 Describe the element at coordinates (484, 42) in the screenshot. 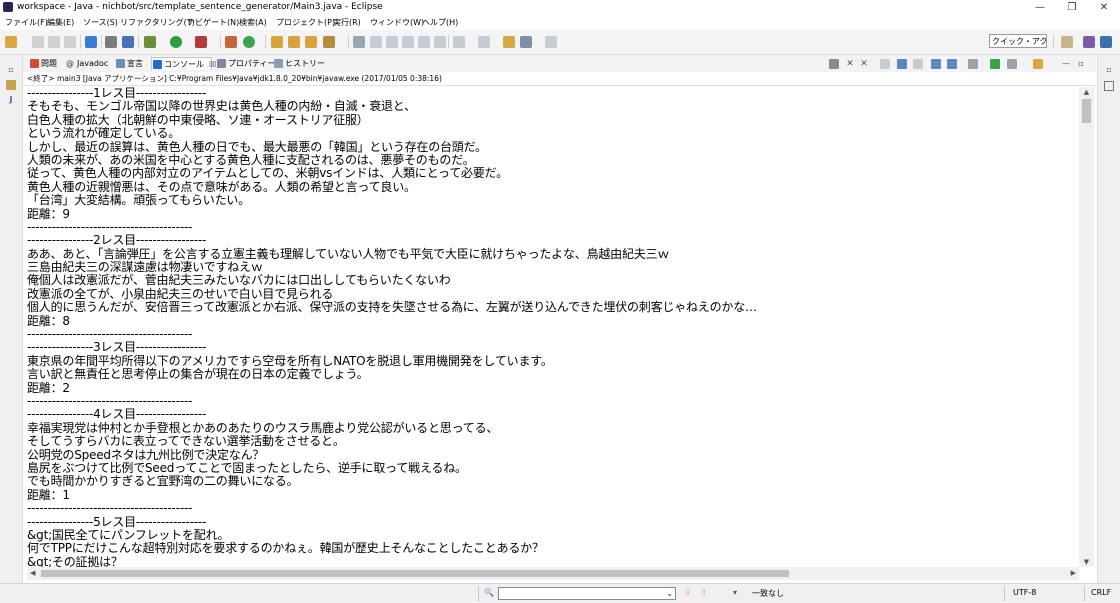

I see `previous-annotation-icon` at that location.